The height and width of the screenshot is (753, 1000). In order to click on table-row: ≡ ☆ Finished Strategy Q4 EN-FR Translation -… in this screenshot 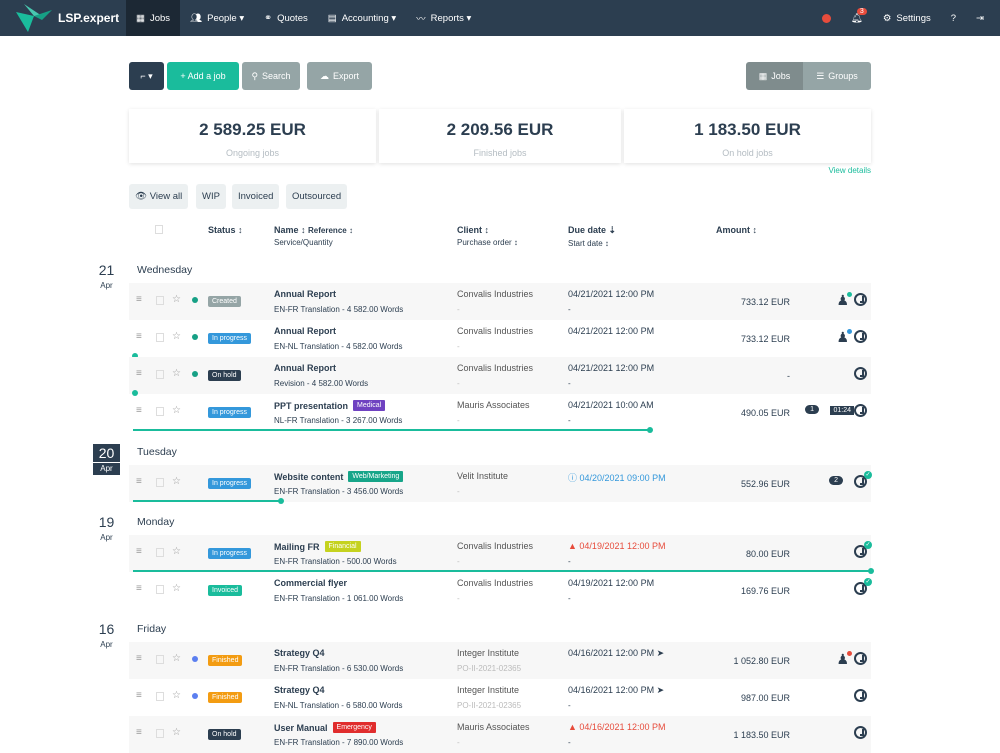, I will do `click(500, 660)`.